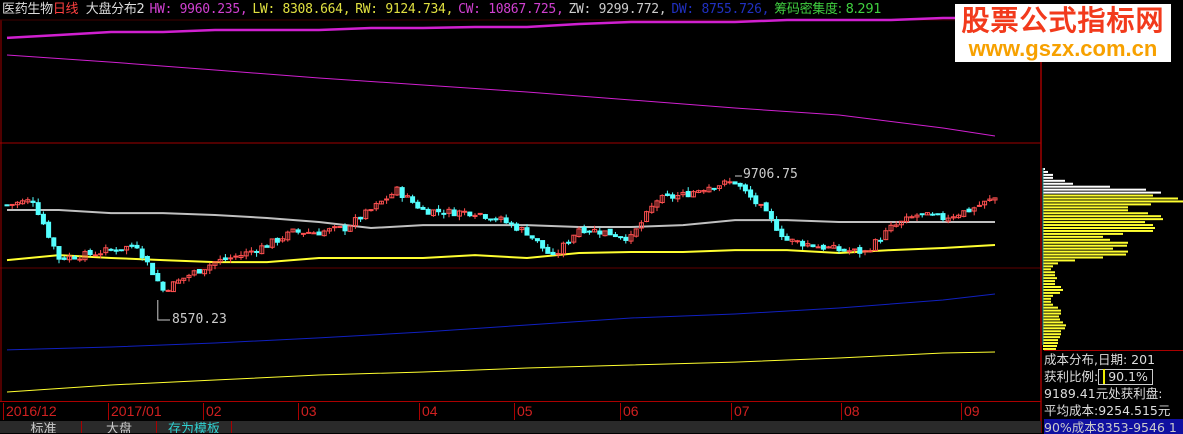  I want to click on header-value: RW: 9124.734,, so click(404, 9).